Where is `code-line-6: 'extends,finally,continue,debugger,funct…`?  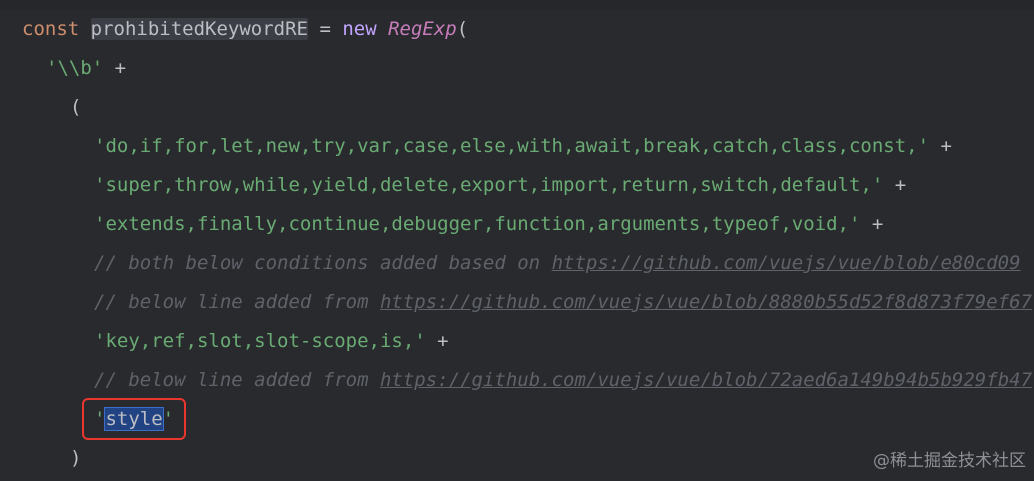
code-line-6: 'extends,finally,continue,debugger,funct… is located at coordinates (488, 224).